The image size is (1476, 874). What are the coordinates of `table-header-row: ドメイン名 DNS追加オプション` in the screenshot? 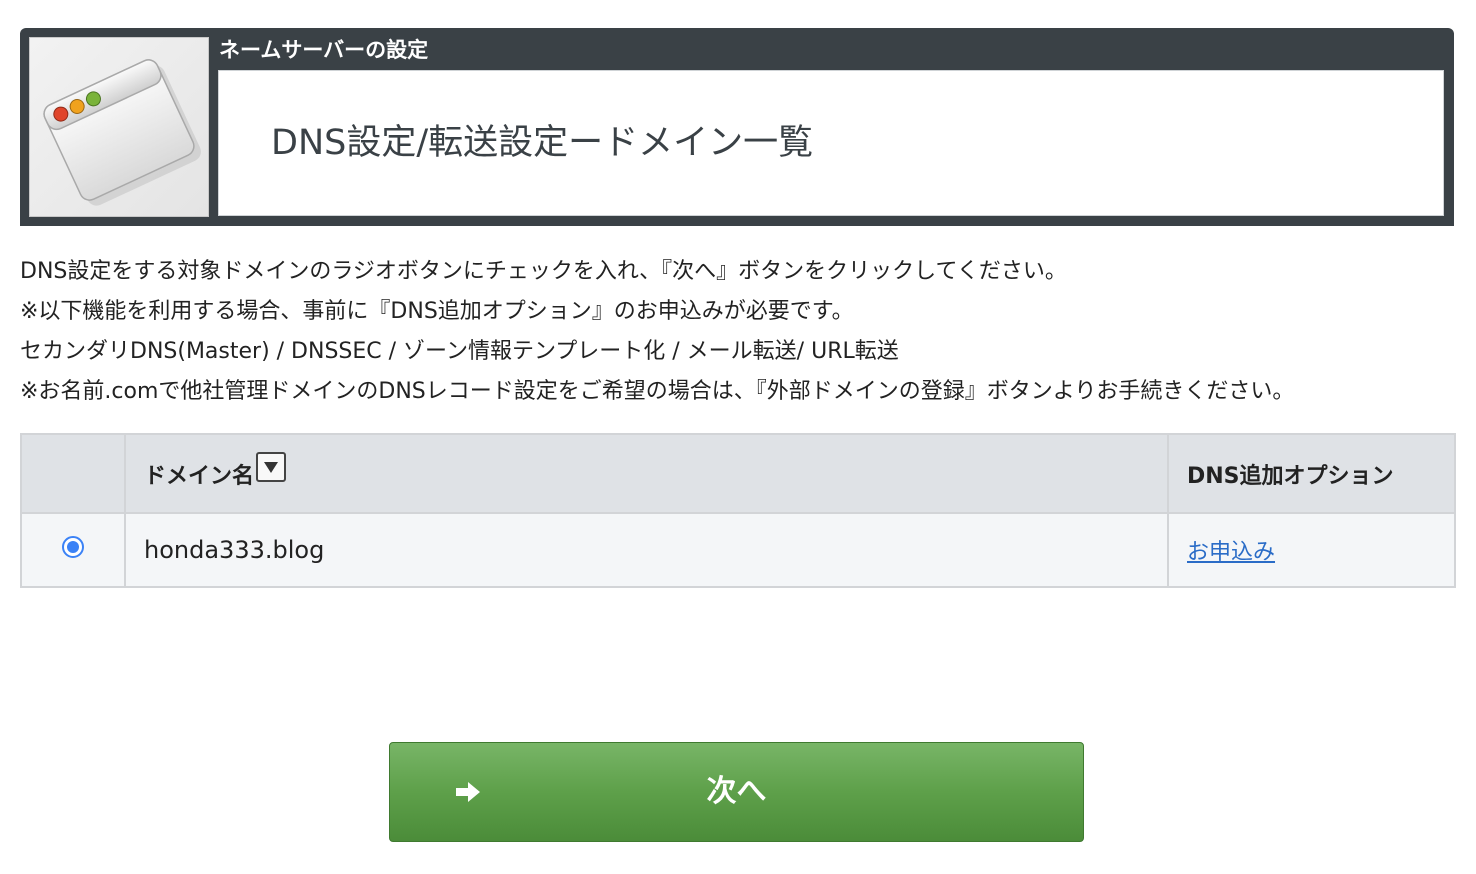 It's located at (738, 473).